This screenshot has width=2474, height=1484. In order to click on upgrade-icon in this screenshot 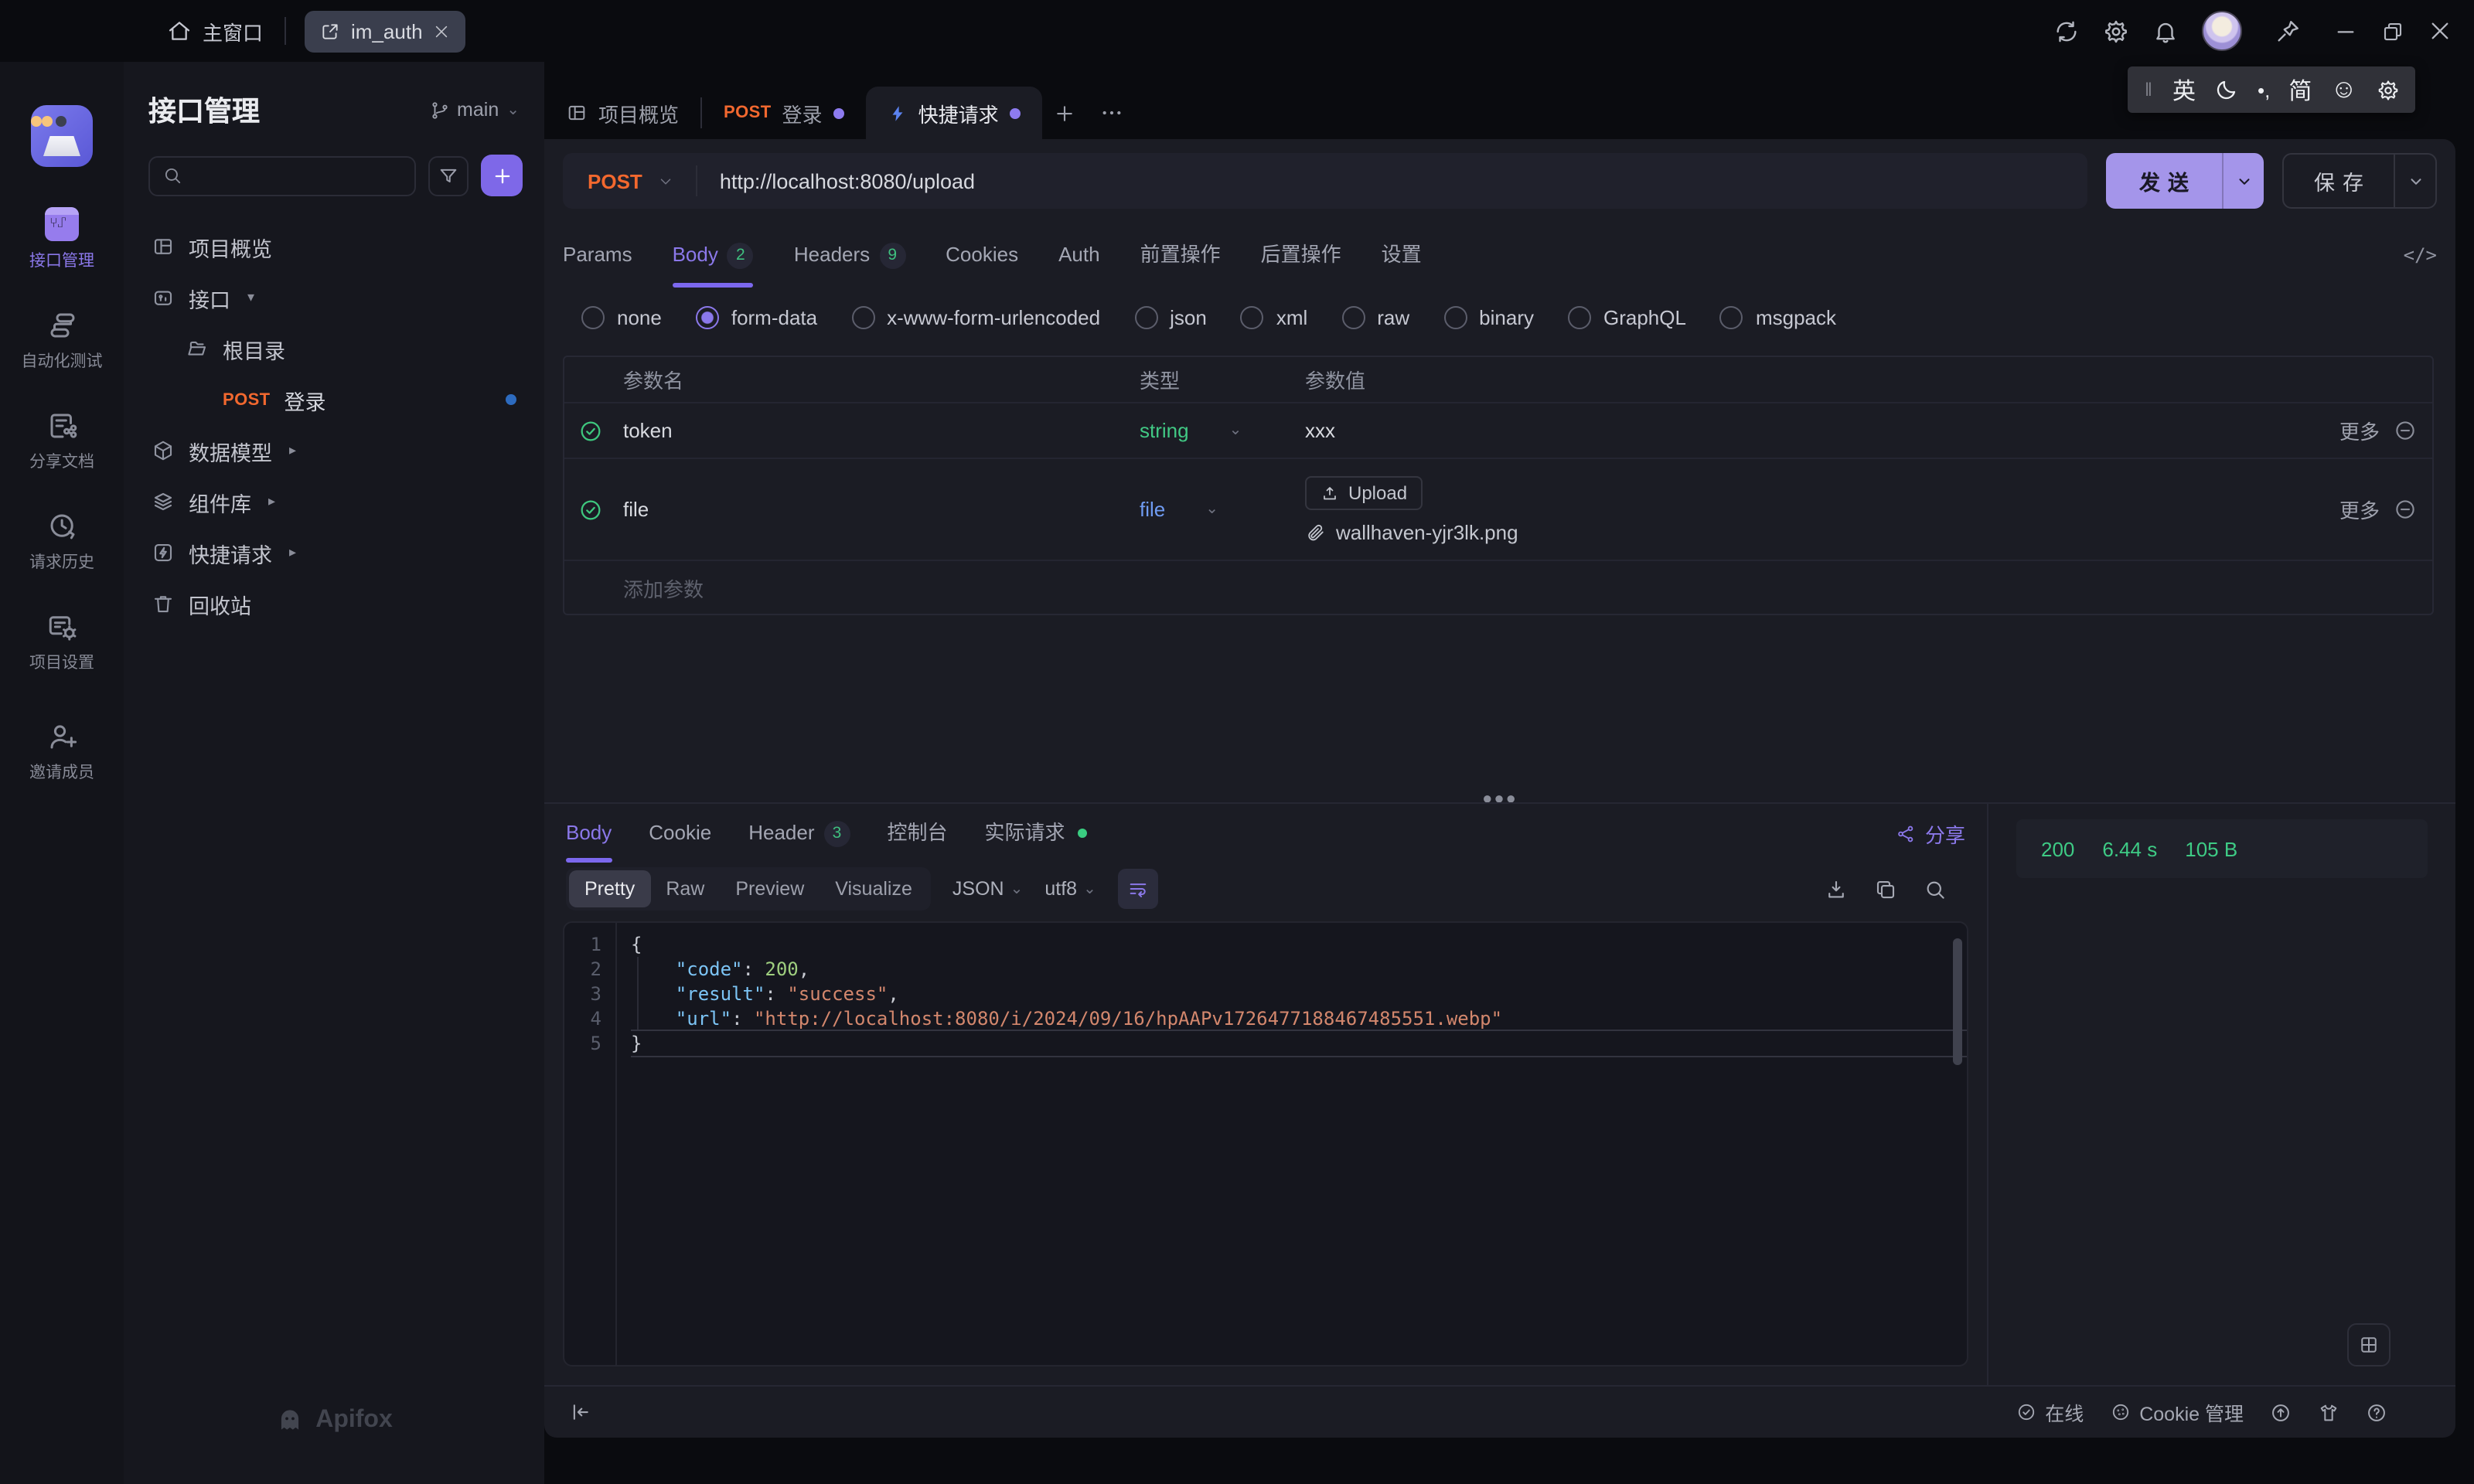, I will do `click(2281, 1412)`.